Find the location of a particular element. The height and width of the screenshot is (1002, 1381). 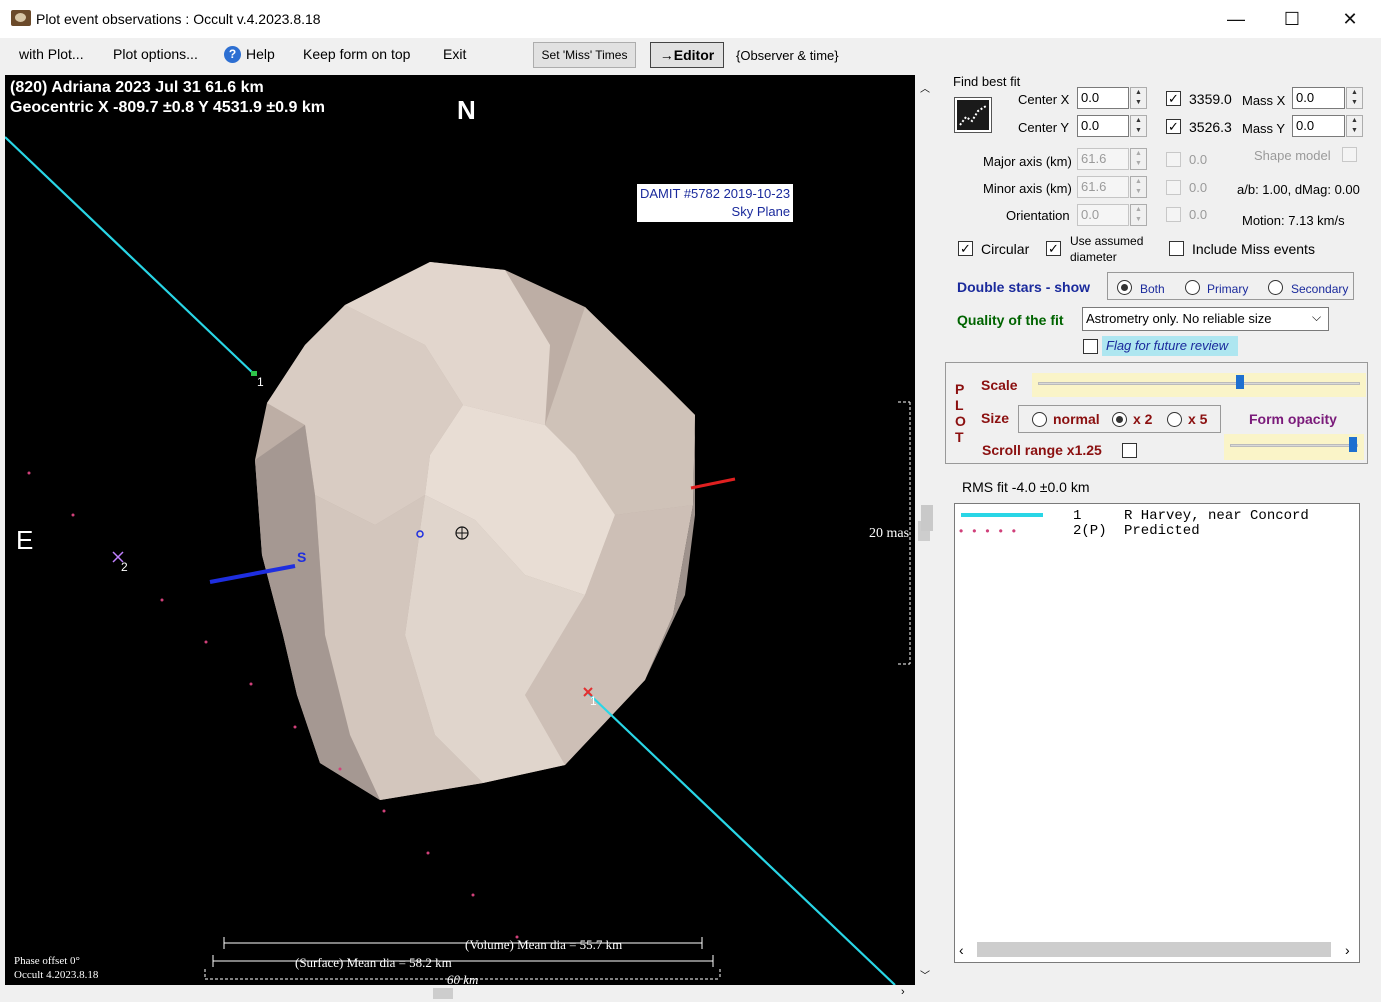

scale-slider-thumb is located at coordinates (1240, 382).